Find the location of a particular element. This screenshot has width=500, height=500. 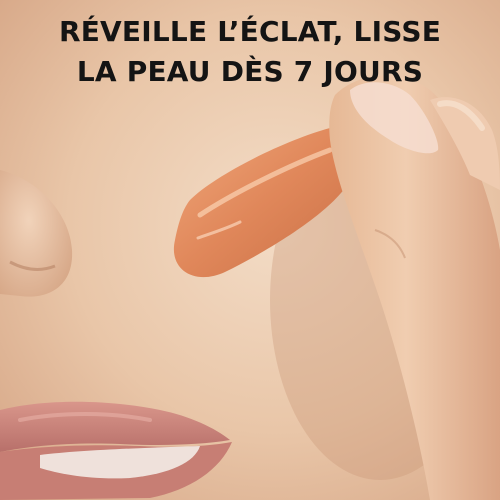

headline-line-1: RÉVEILLE L’ÉCLAT, LISSE is located at coordinates (250, 31).